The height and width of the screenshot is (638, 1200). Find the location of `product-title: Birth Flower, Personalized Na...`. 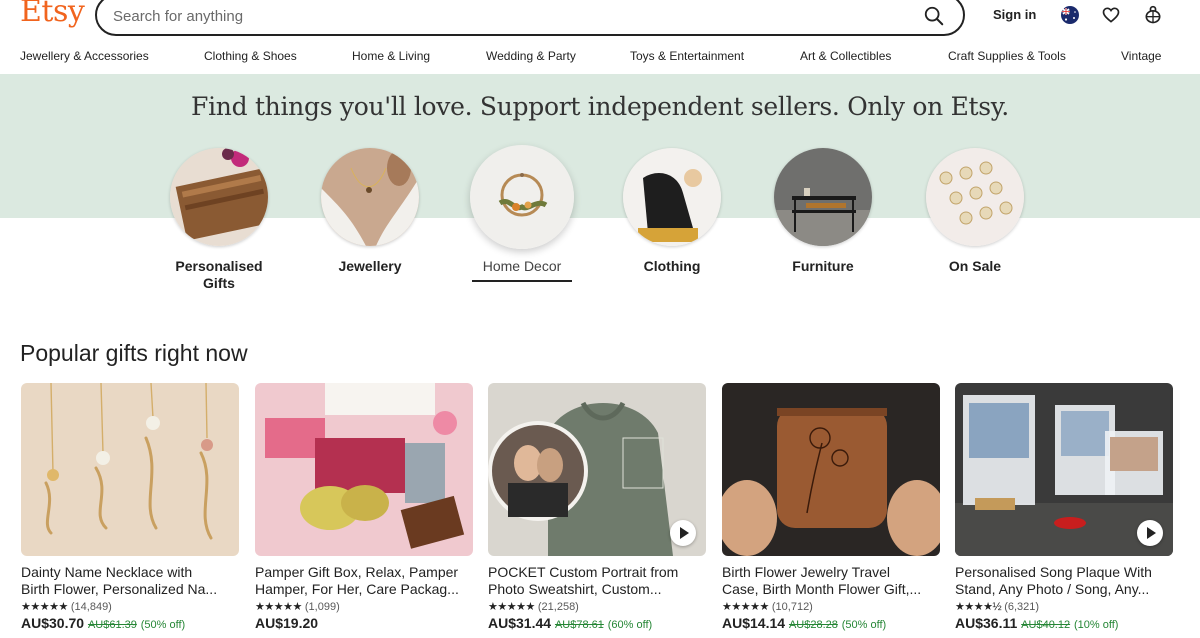

product-title: Birth Flower, Personalized Na... is located at coordinates (130, 589).